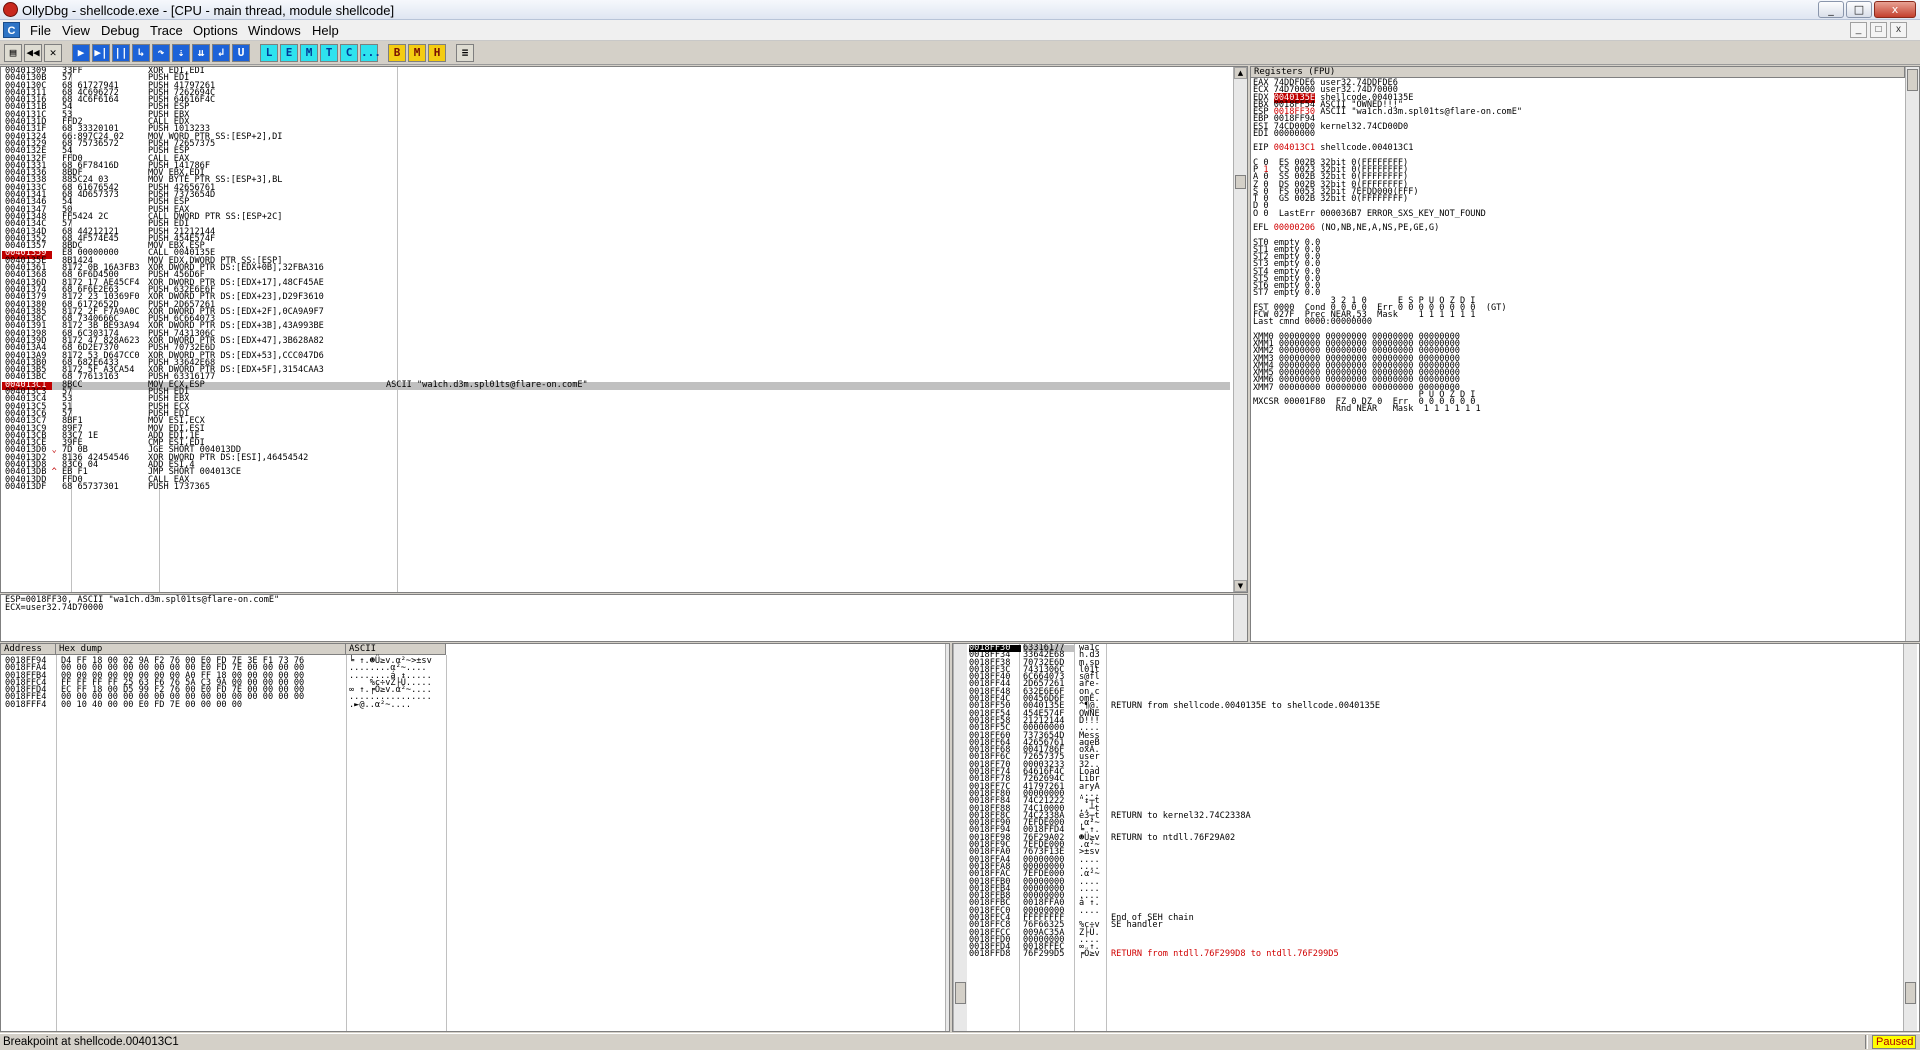 The width and height of the screenshot is (1920, 1050). I want to click on menu-help: Help, so click(325, 30).